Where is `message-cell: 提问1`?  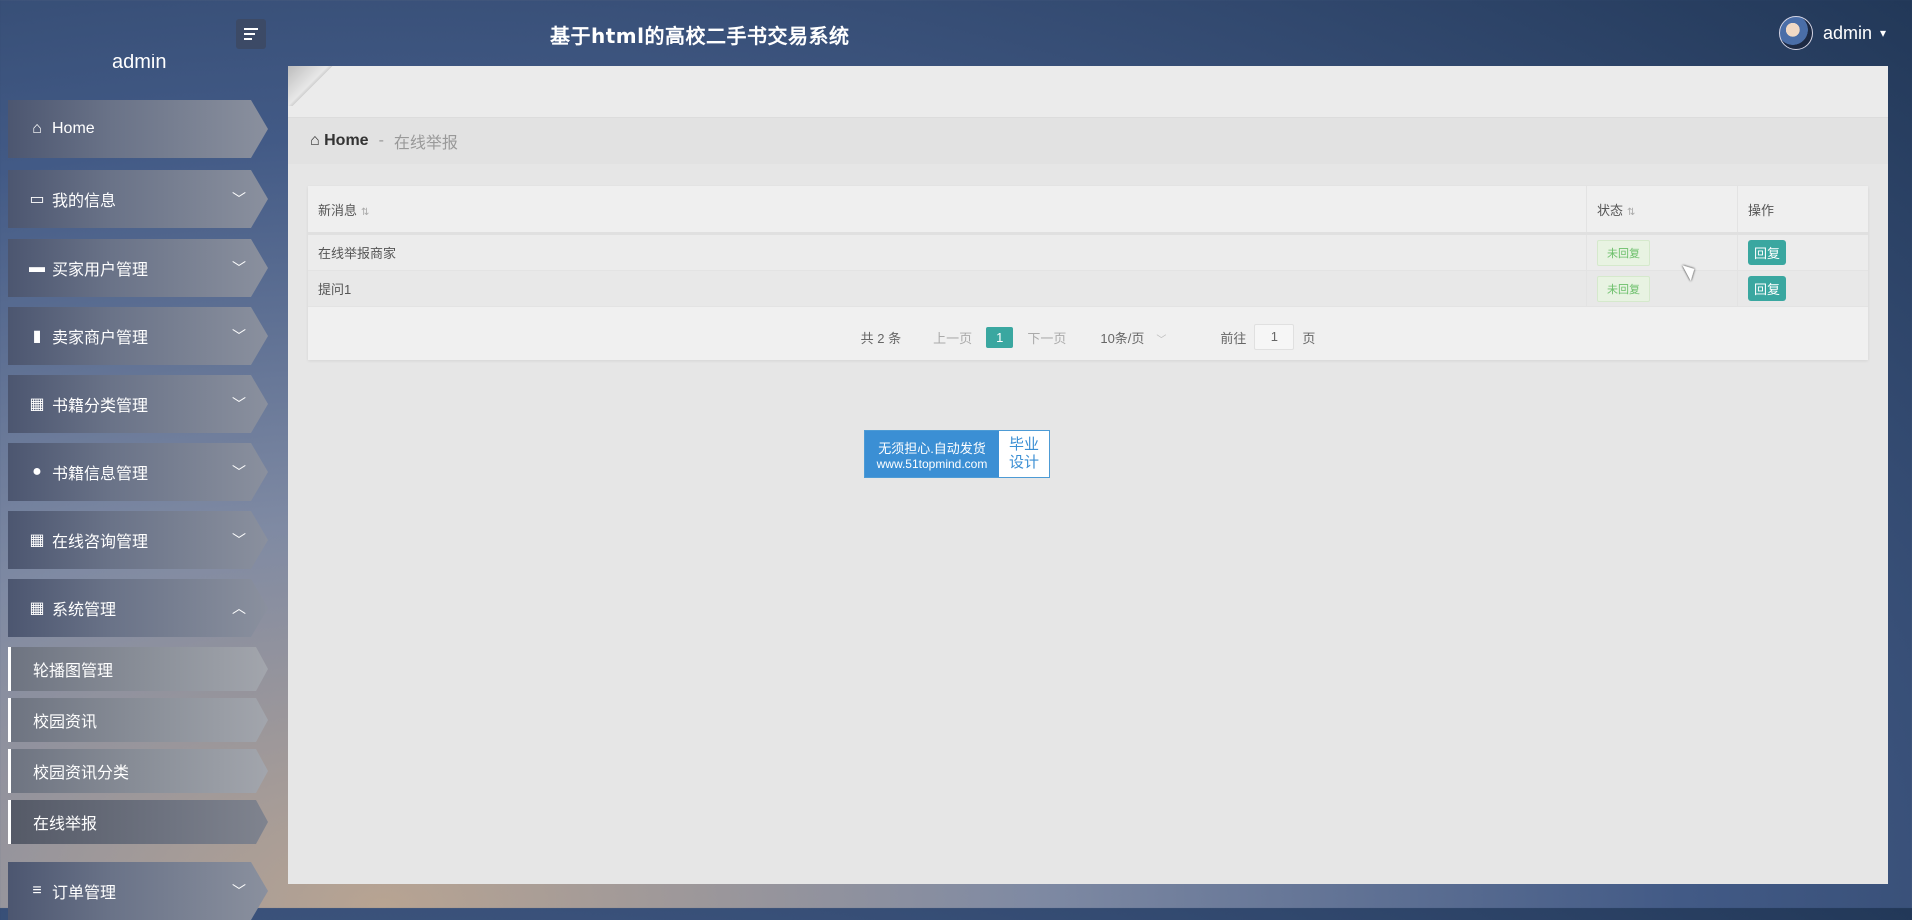 message-cell: 提问1 is located at coordinates (947, 288).